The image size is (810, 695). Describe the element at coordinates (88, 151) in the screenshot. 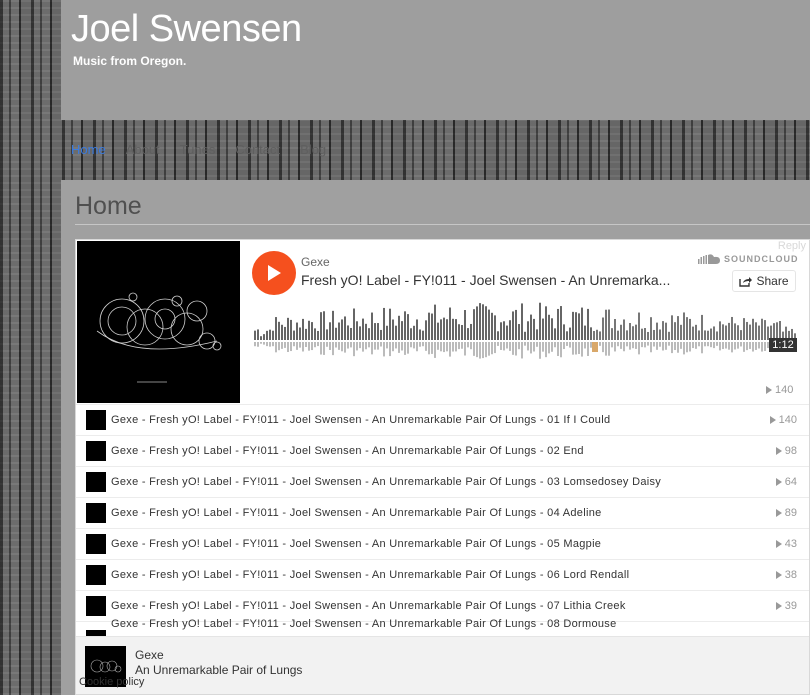

I see `nav-item-home: Home` at that location.